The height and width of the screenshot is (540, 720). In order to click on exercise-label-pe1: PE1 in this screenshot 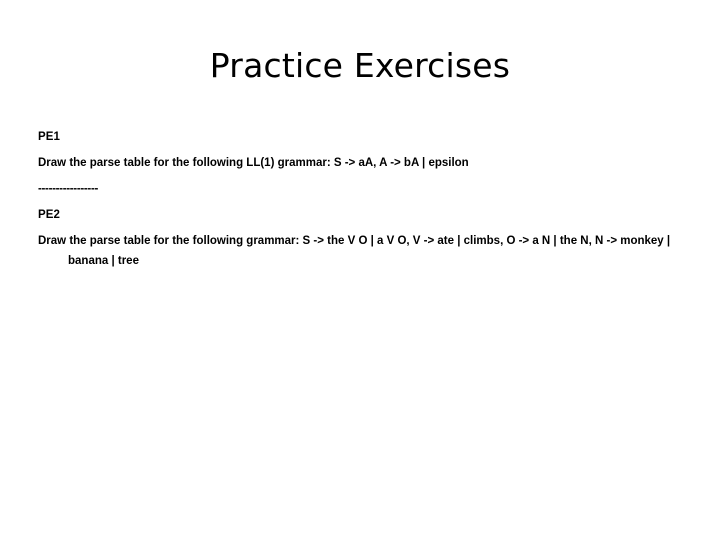, I will do `click(49, 137)`.